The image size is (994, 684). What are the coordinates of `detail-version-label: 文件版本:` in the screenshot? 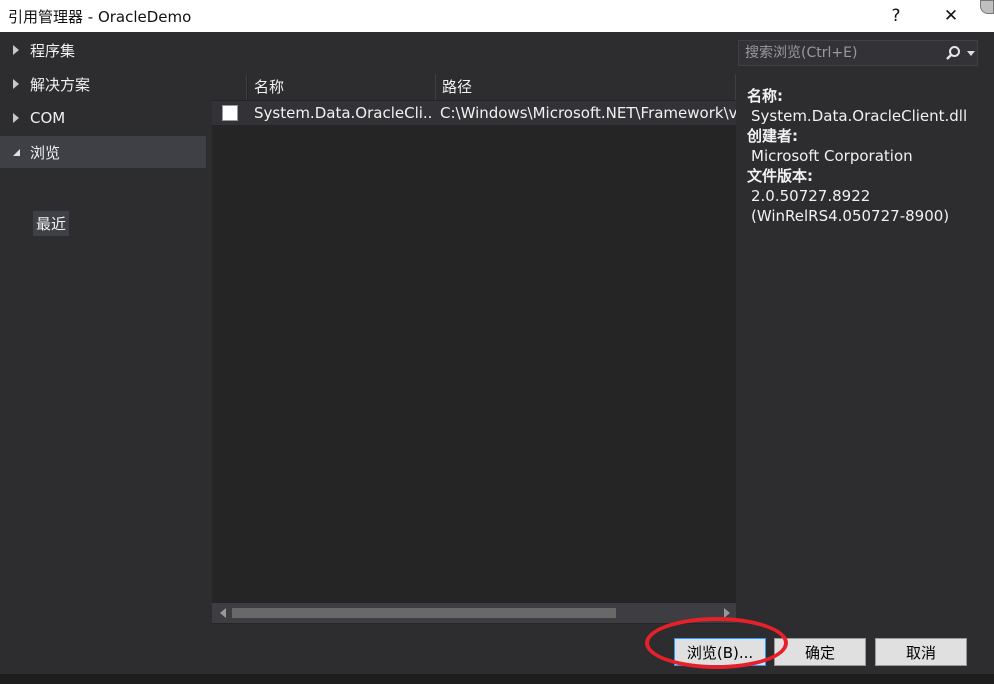 It's located at (780, 176).